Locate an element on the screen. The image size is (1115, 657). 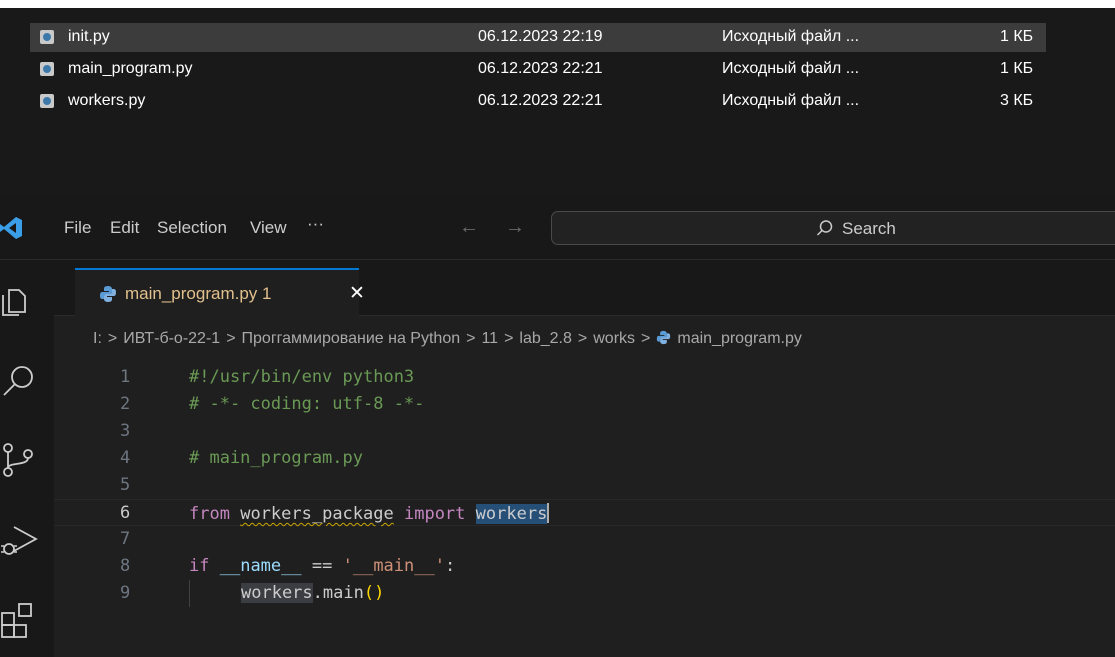
line-number: 2 is located at coordinates (125, 404).